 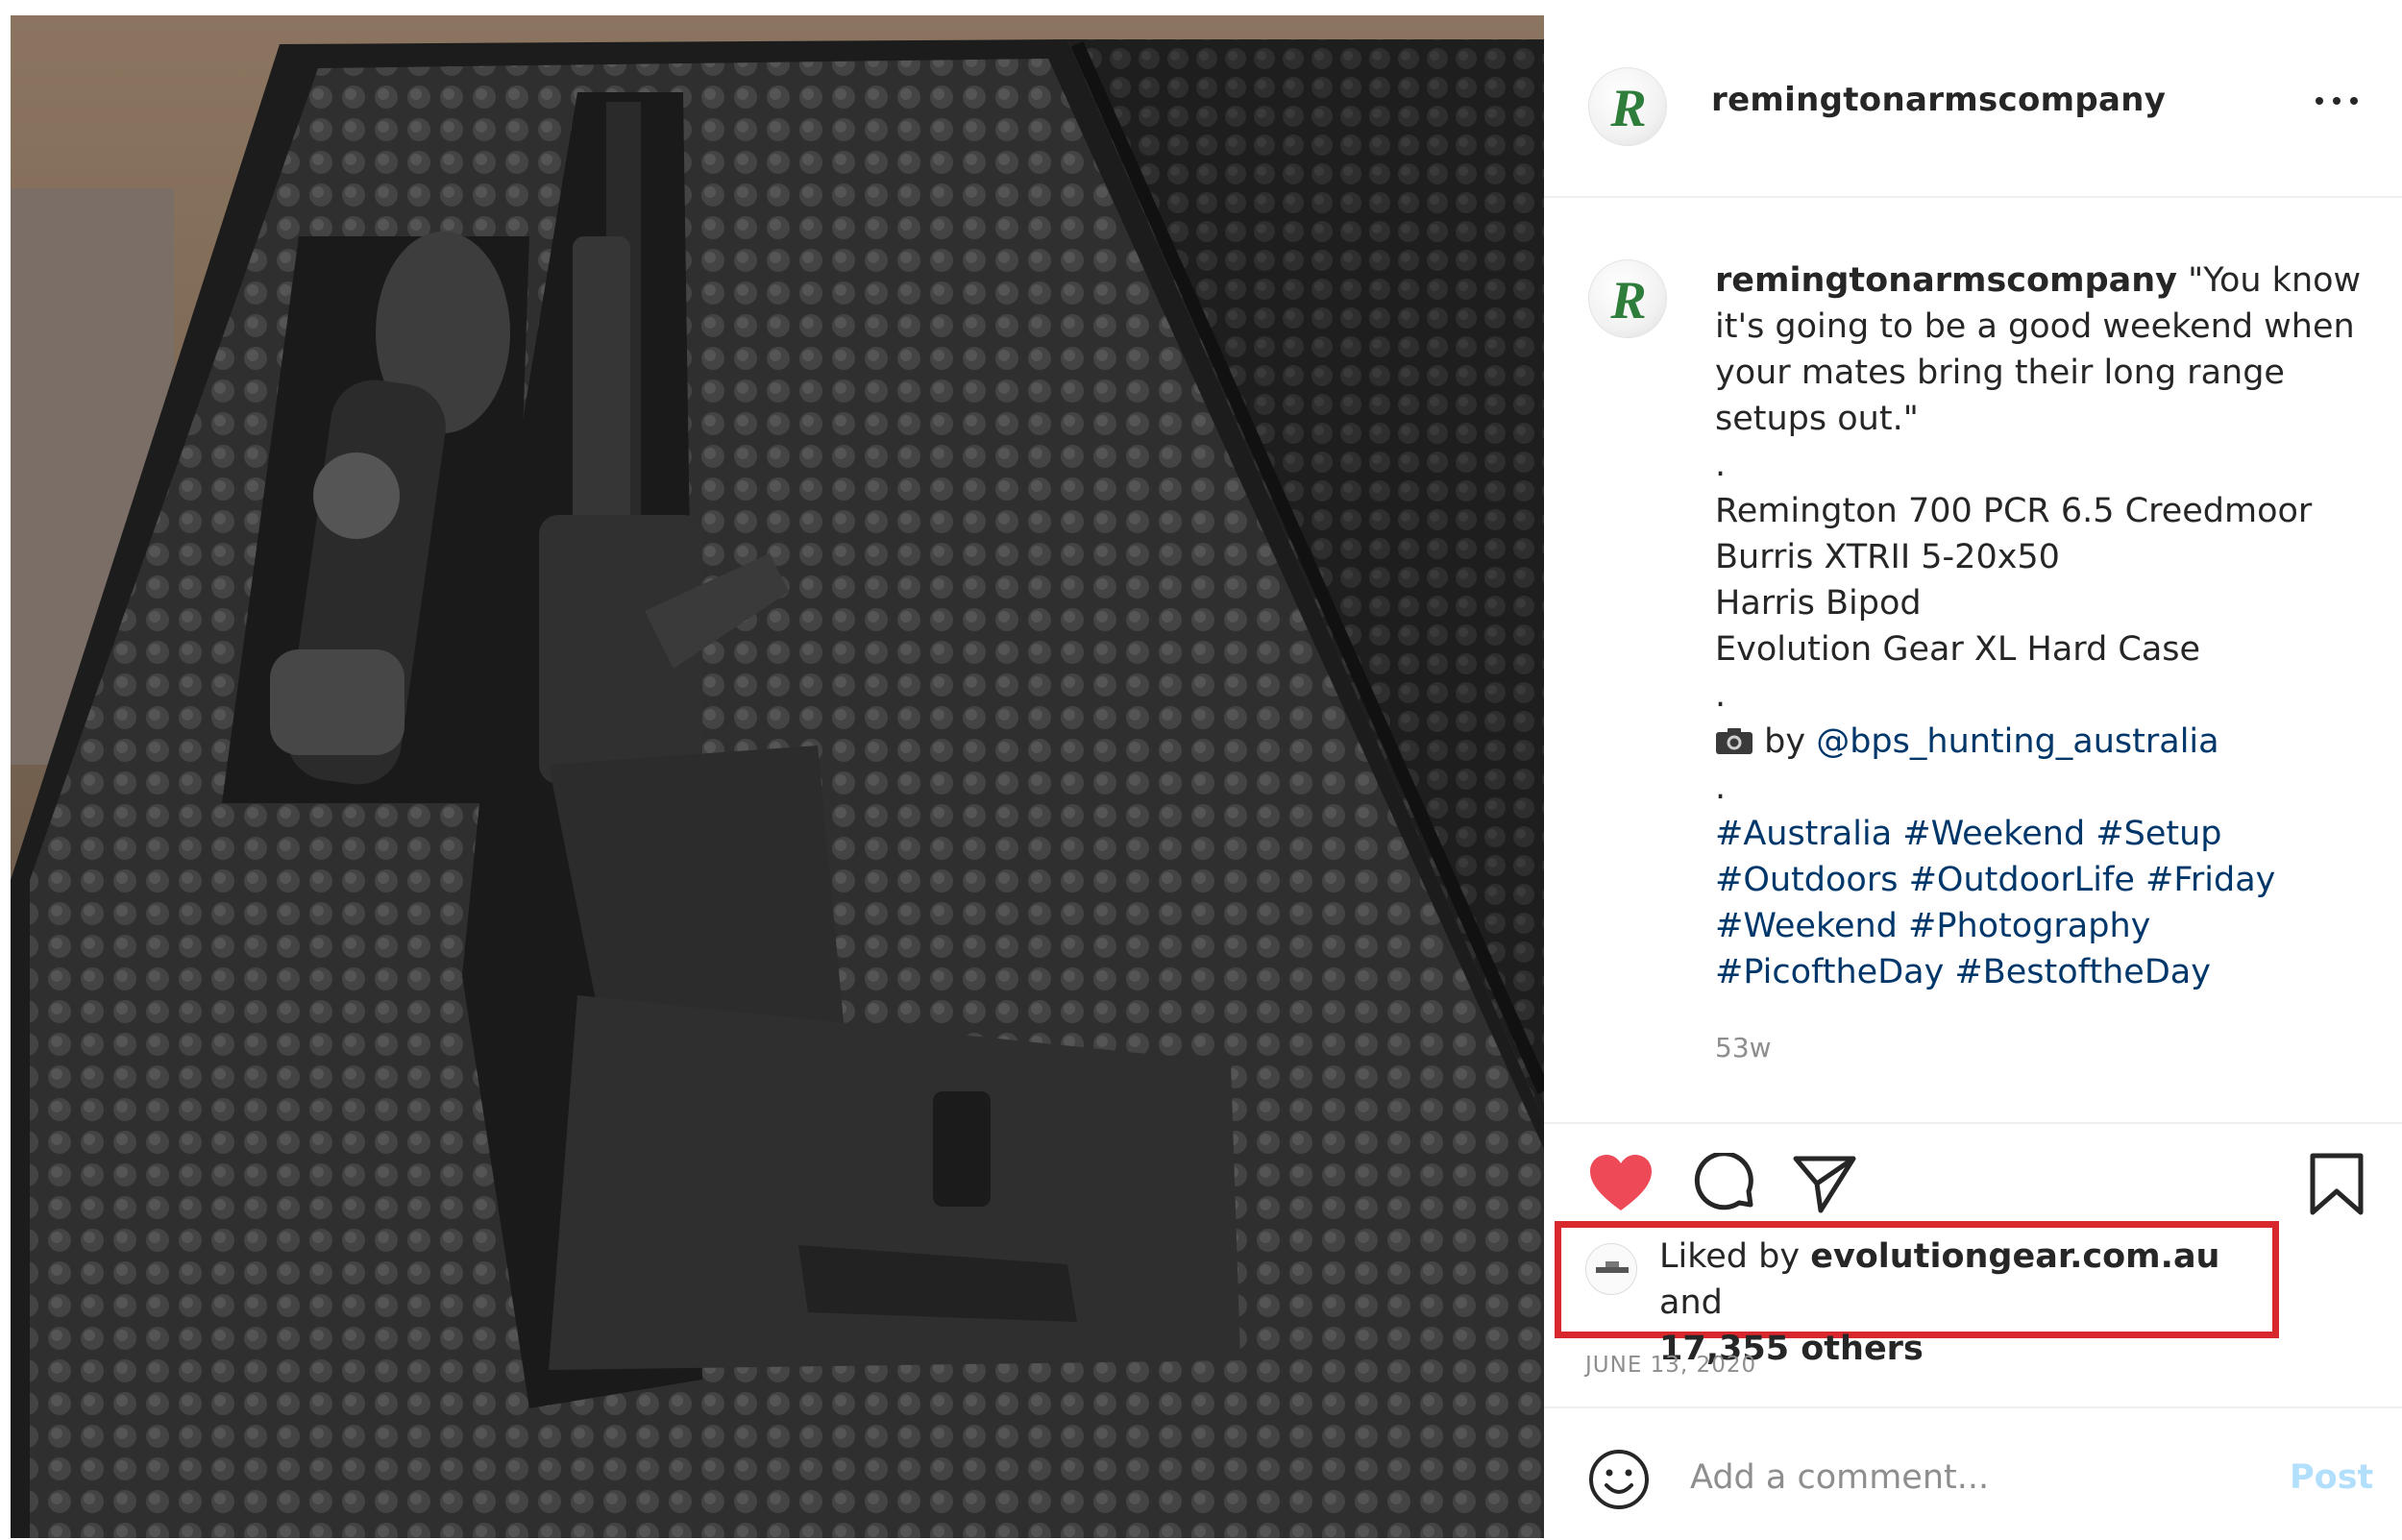 What do you see at coordinates (2331, 1478) in the screenshot?
I see `post-comment-button: Post` at bounding box center [2331, 1478].